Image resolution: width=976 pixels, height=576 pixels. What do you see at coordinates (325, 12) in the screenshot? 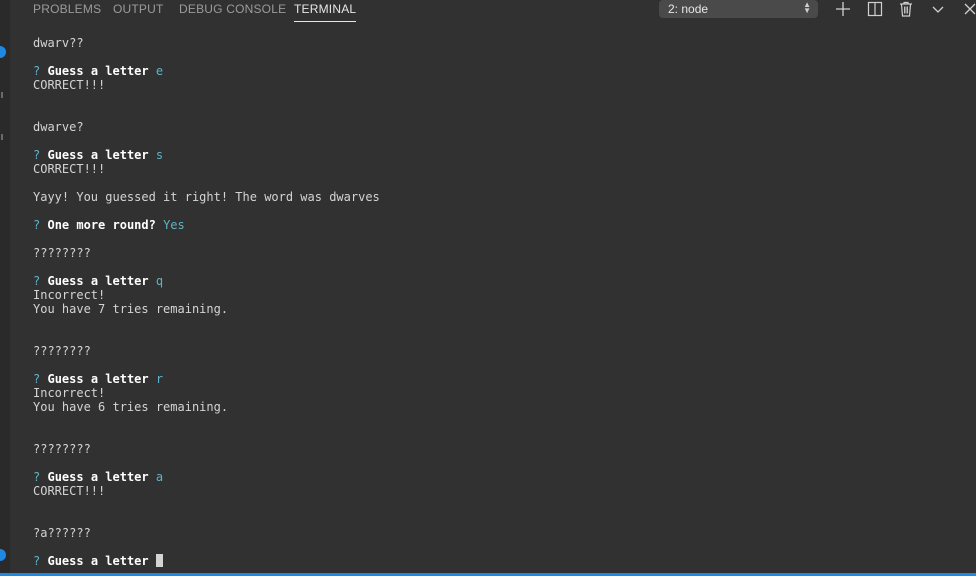
I see `tab-terminal: TERMINAL` at bounding box center [325, 12].